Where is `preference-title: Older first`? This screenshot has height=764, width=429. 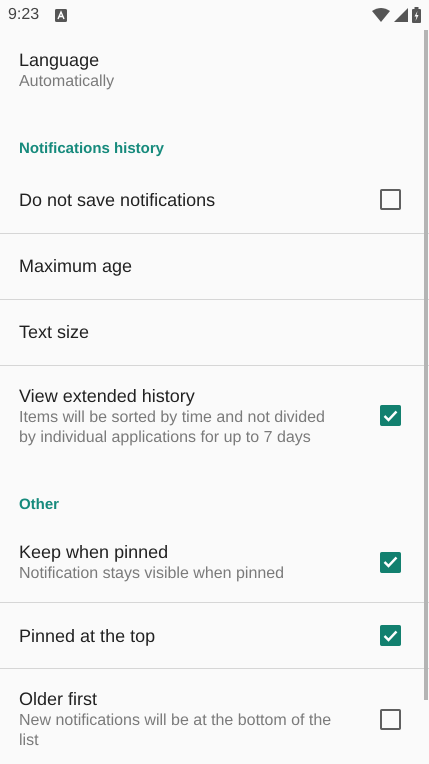 preference-title: Older first is located at coordinates (58, 699).